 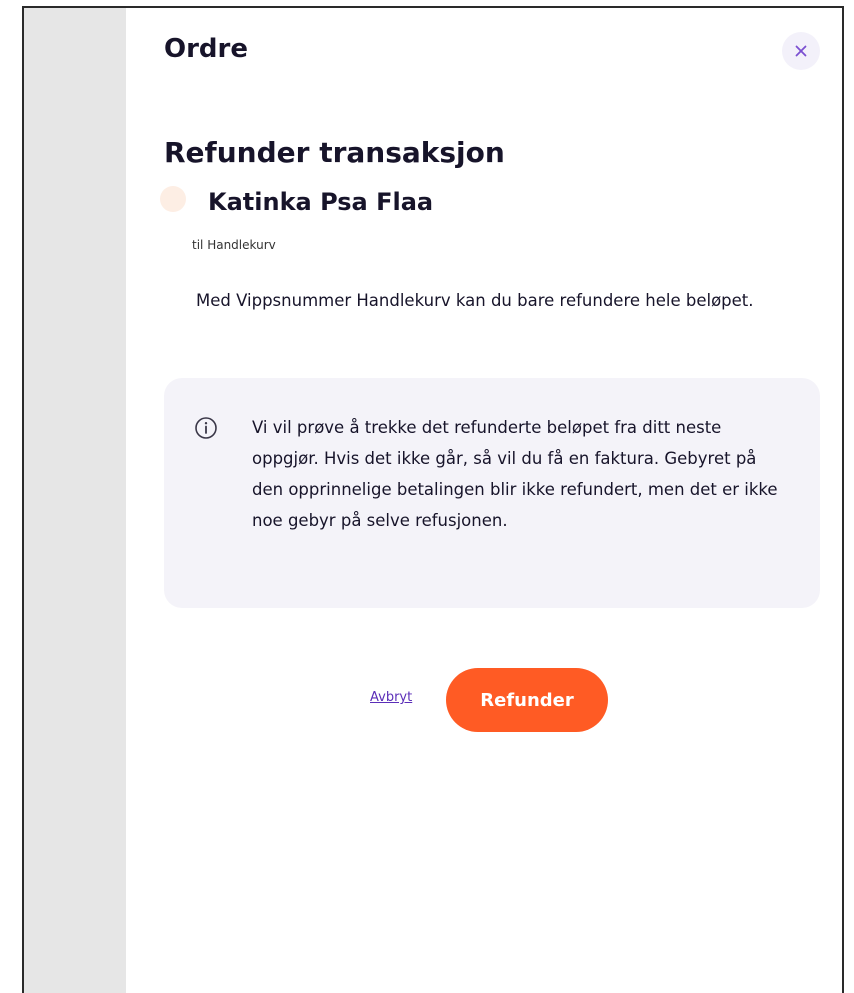 I want to click on cancel-link: Avbryt, so click(x=391, y=697).